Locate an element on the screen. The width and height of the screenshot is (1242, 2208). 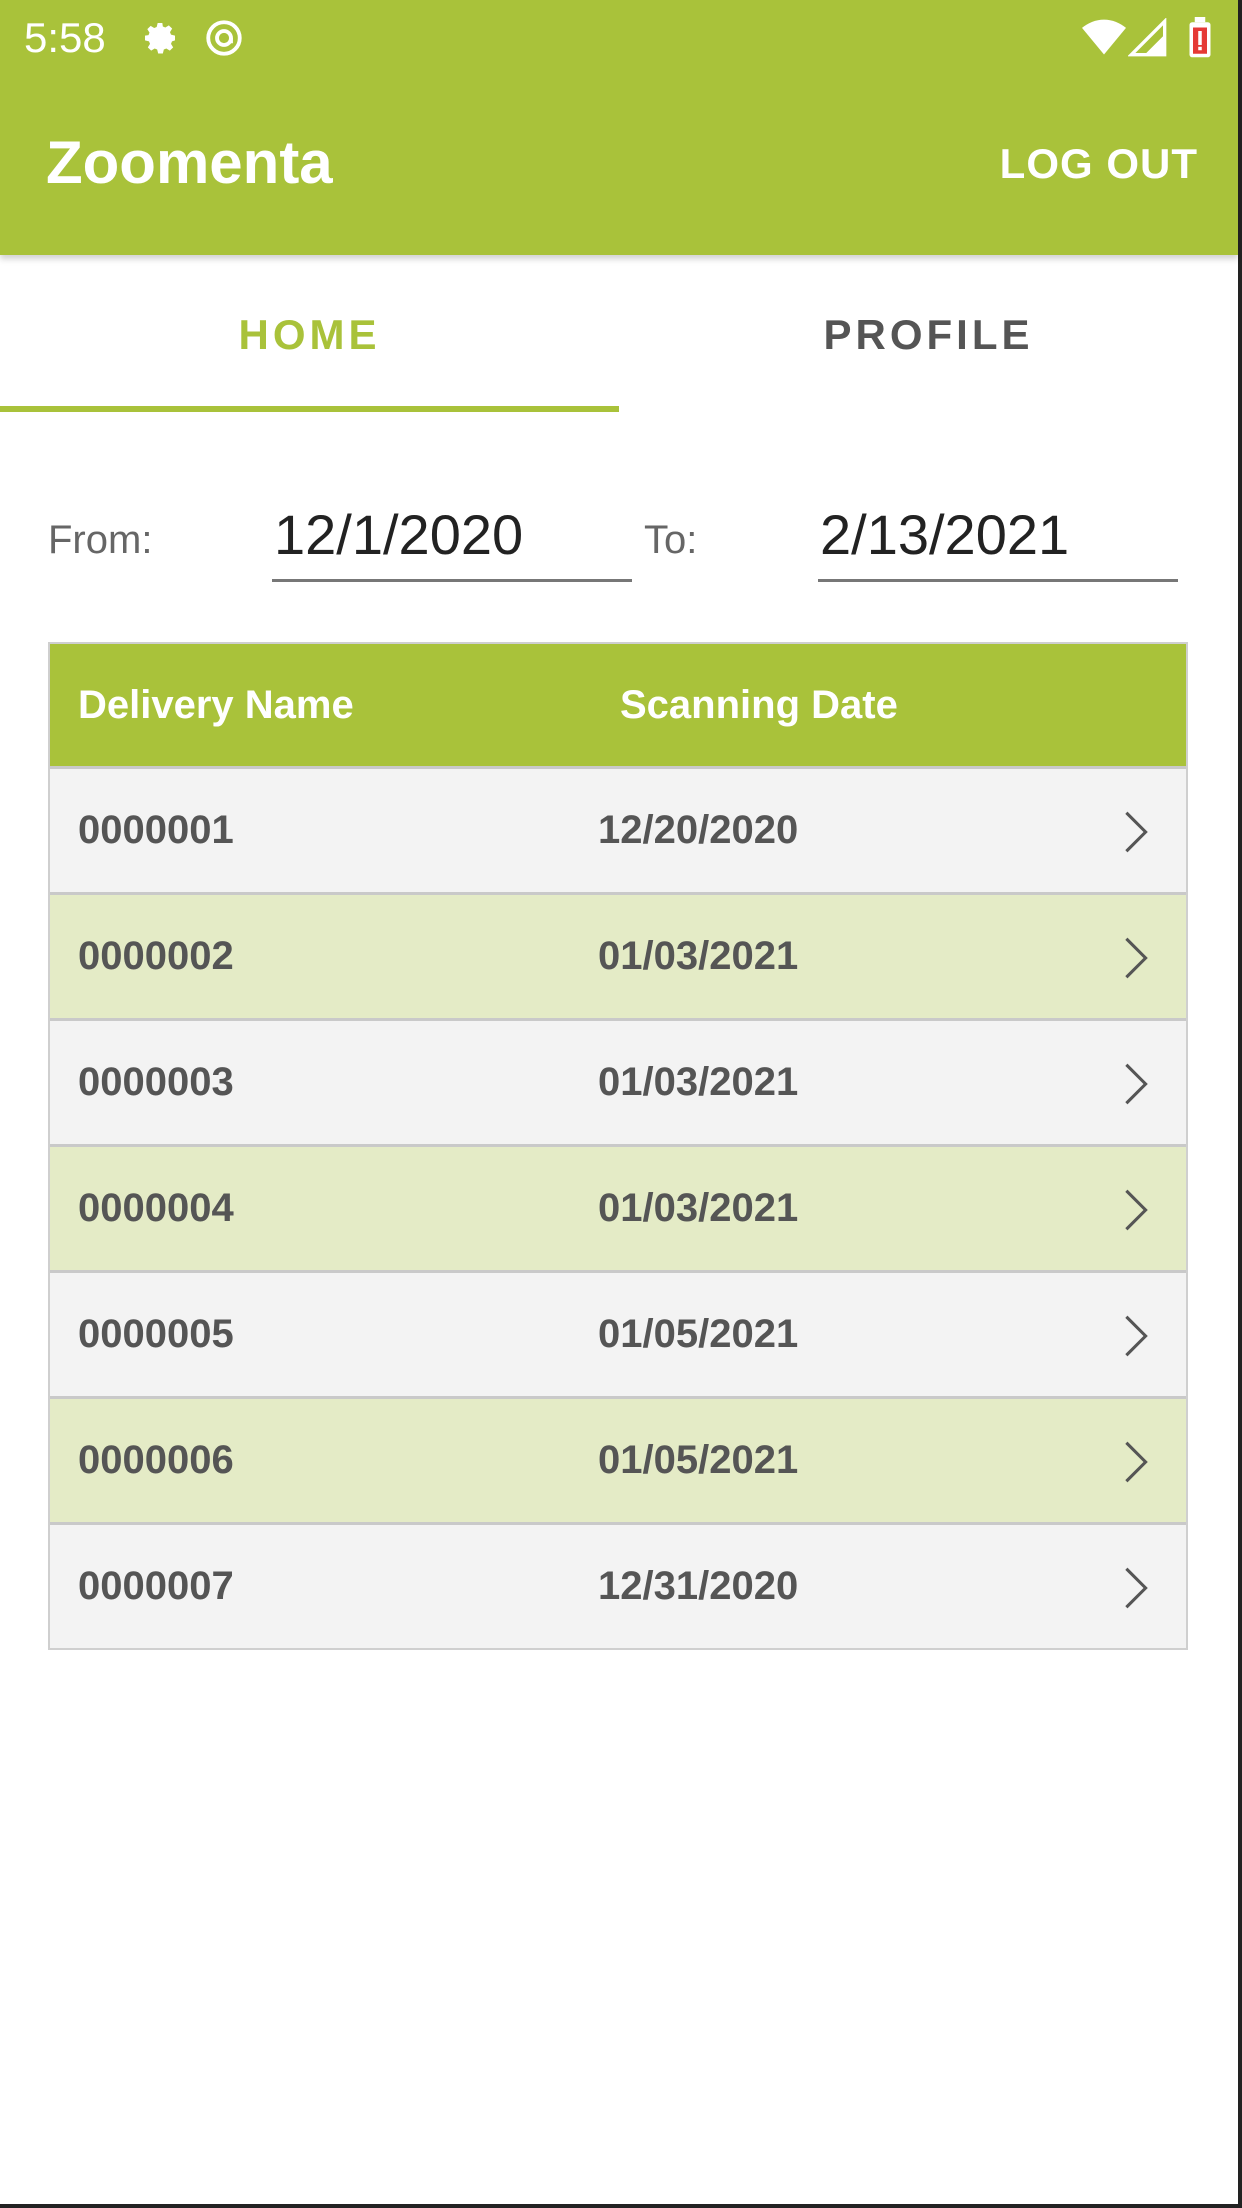
table-row: 0000004 01/03/2021 is located at coordinates (618, 1207).